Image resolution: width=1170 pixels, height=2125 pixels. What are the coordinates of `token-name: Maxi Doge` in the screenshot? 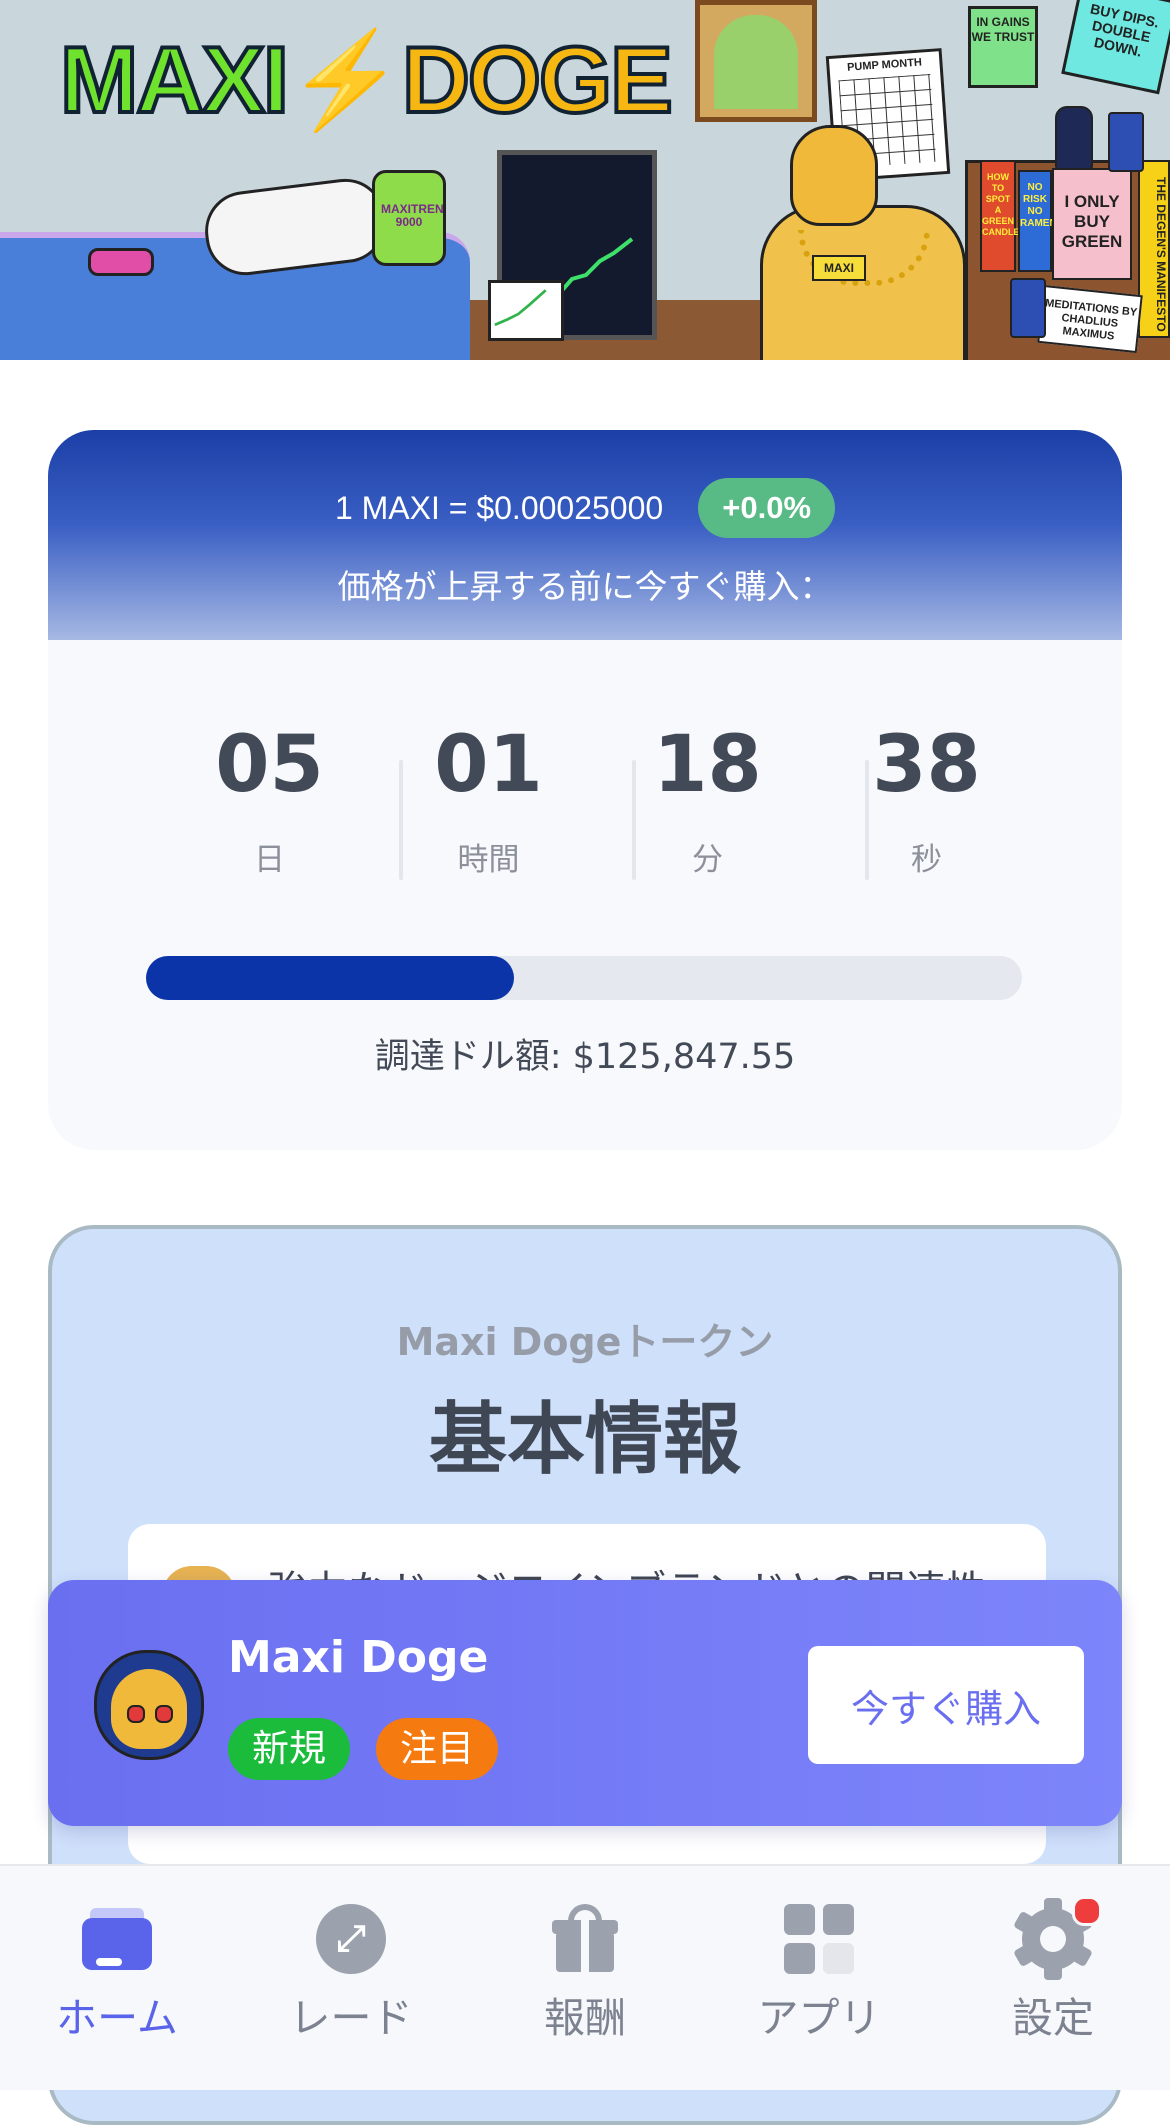 It's located at (358, 1657).